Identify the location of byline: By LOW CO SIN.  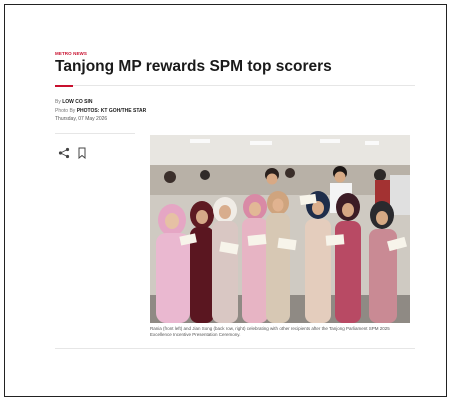
(74, 102).